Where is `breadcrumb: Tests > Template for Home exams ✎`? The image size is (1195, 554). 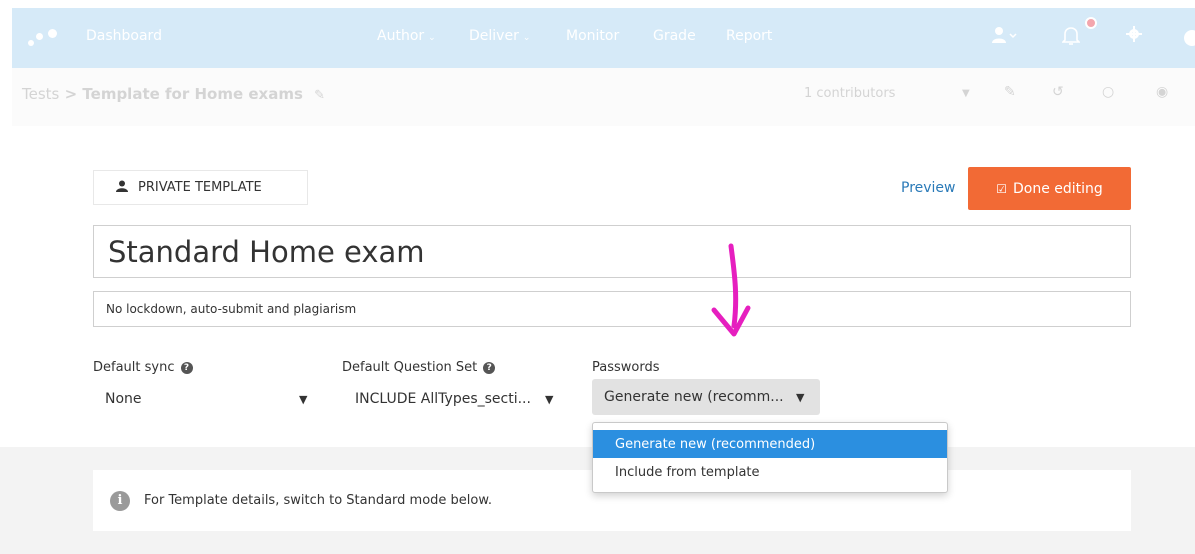 breadcrumb: Tests > Template for Home exams ✎ is located at coordinates (173, 94).